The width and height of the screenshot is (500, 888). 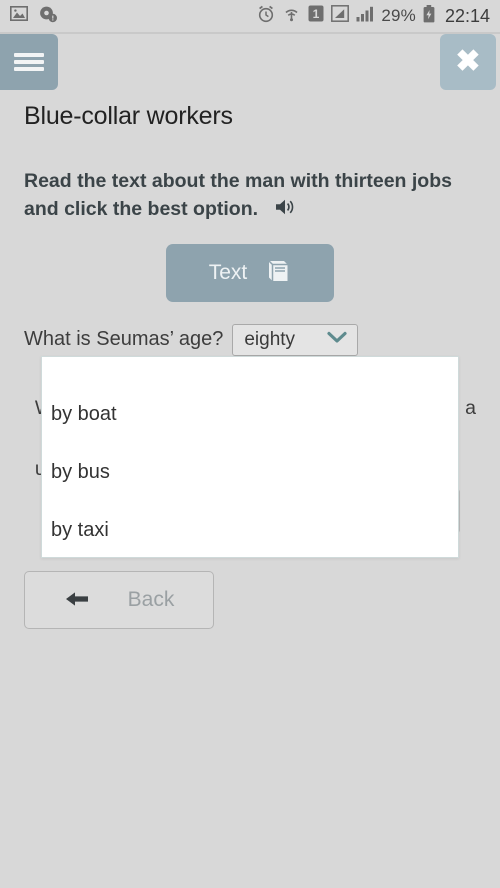 I want to click on page-title: Blue-collar workers, so click(x=128, y=116).